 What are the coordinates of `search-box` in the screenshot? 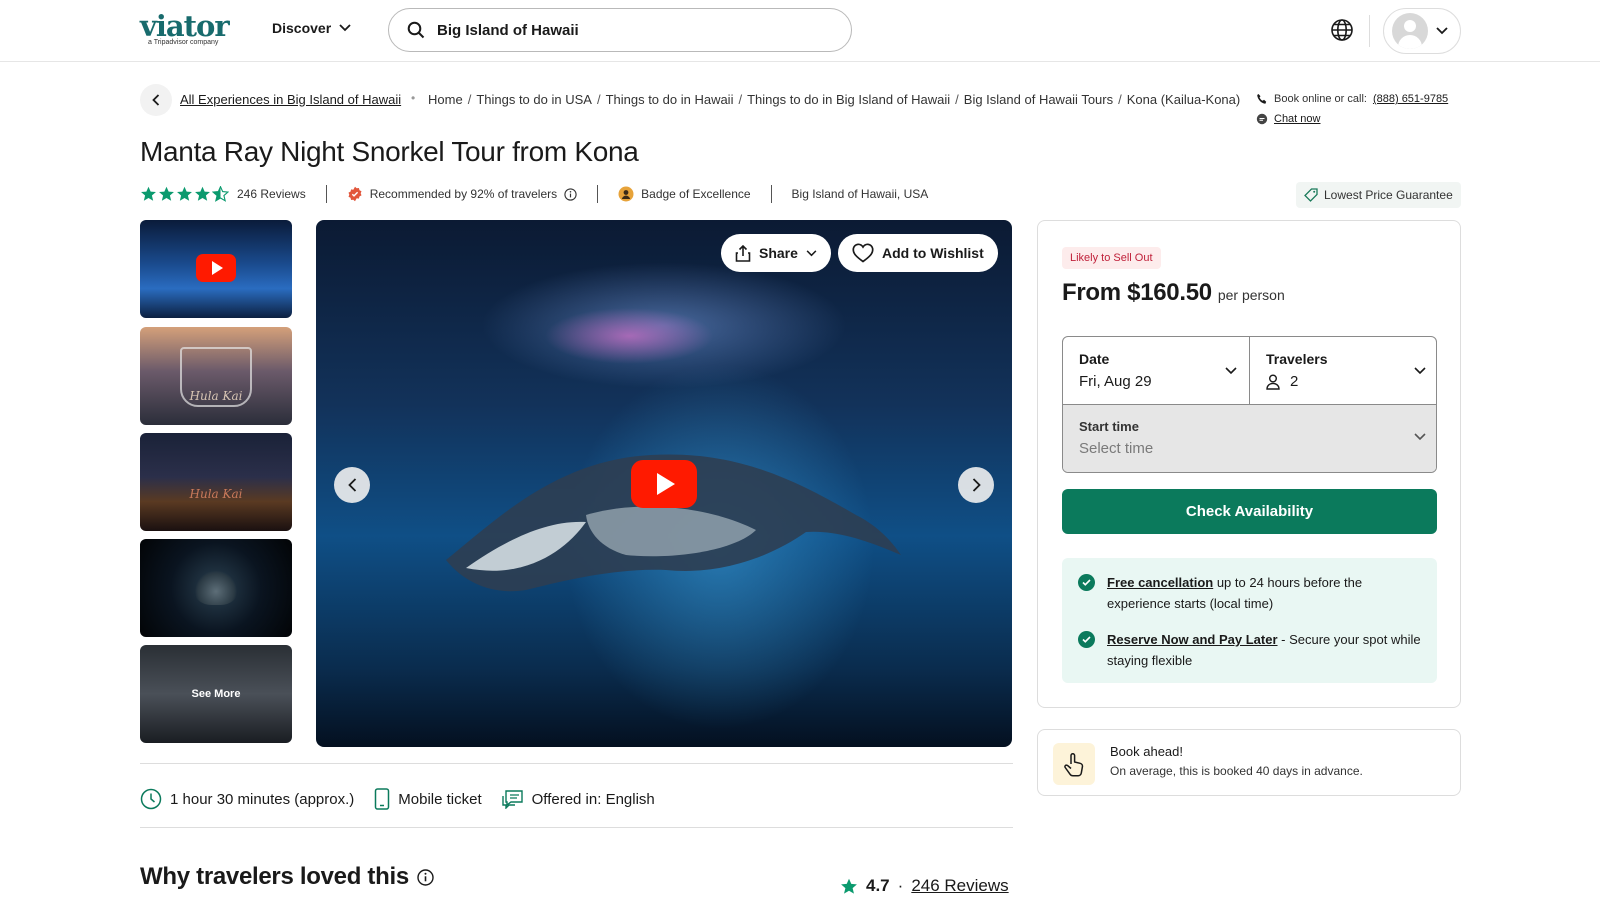 It's located at (620, 30).